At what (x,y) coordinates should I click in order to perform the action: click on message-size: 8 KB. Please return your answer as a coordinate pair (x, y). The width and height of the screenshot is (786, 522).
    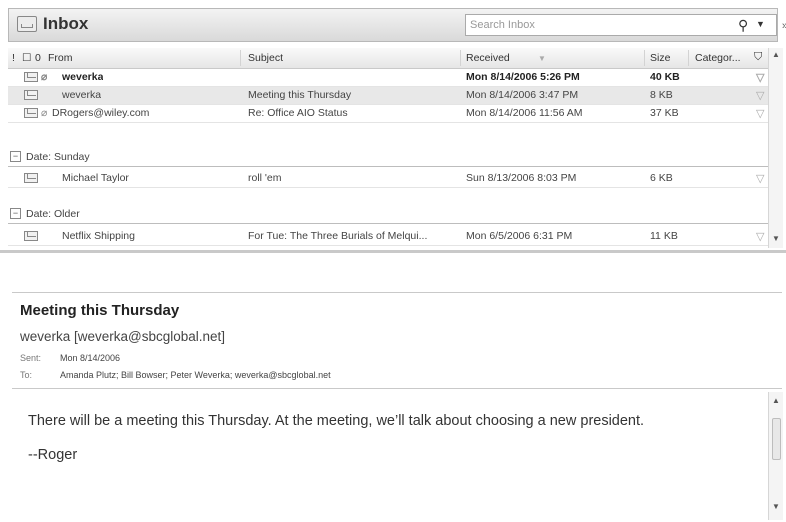
    Looking at the image, I should click on (661, 95).